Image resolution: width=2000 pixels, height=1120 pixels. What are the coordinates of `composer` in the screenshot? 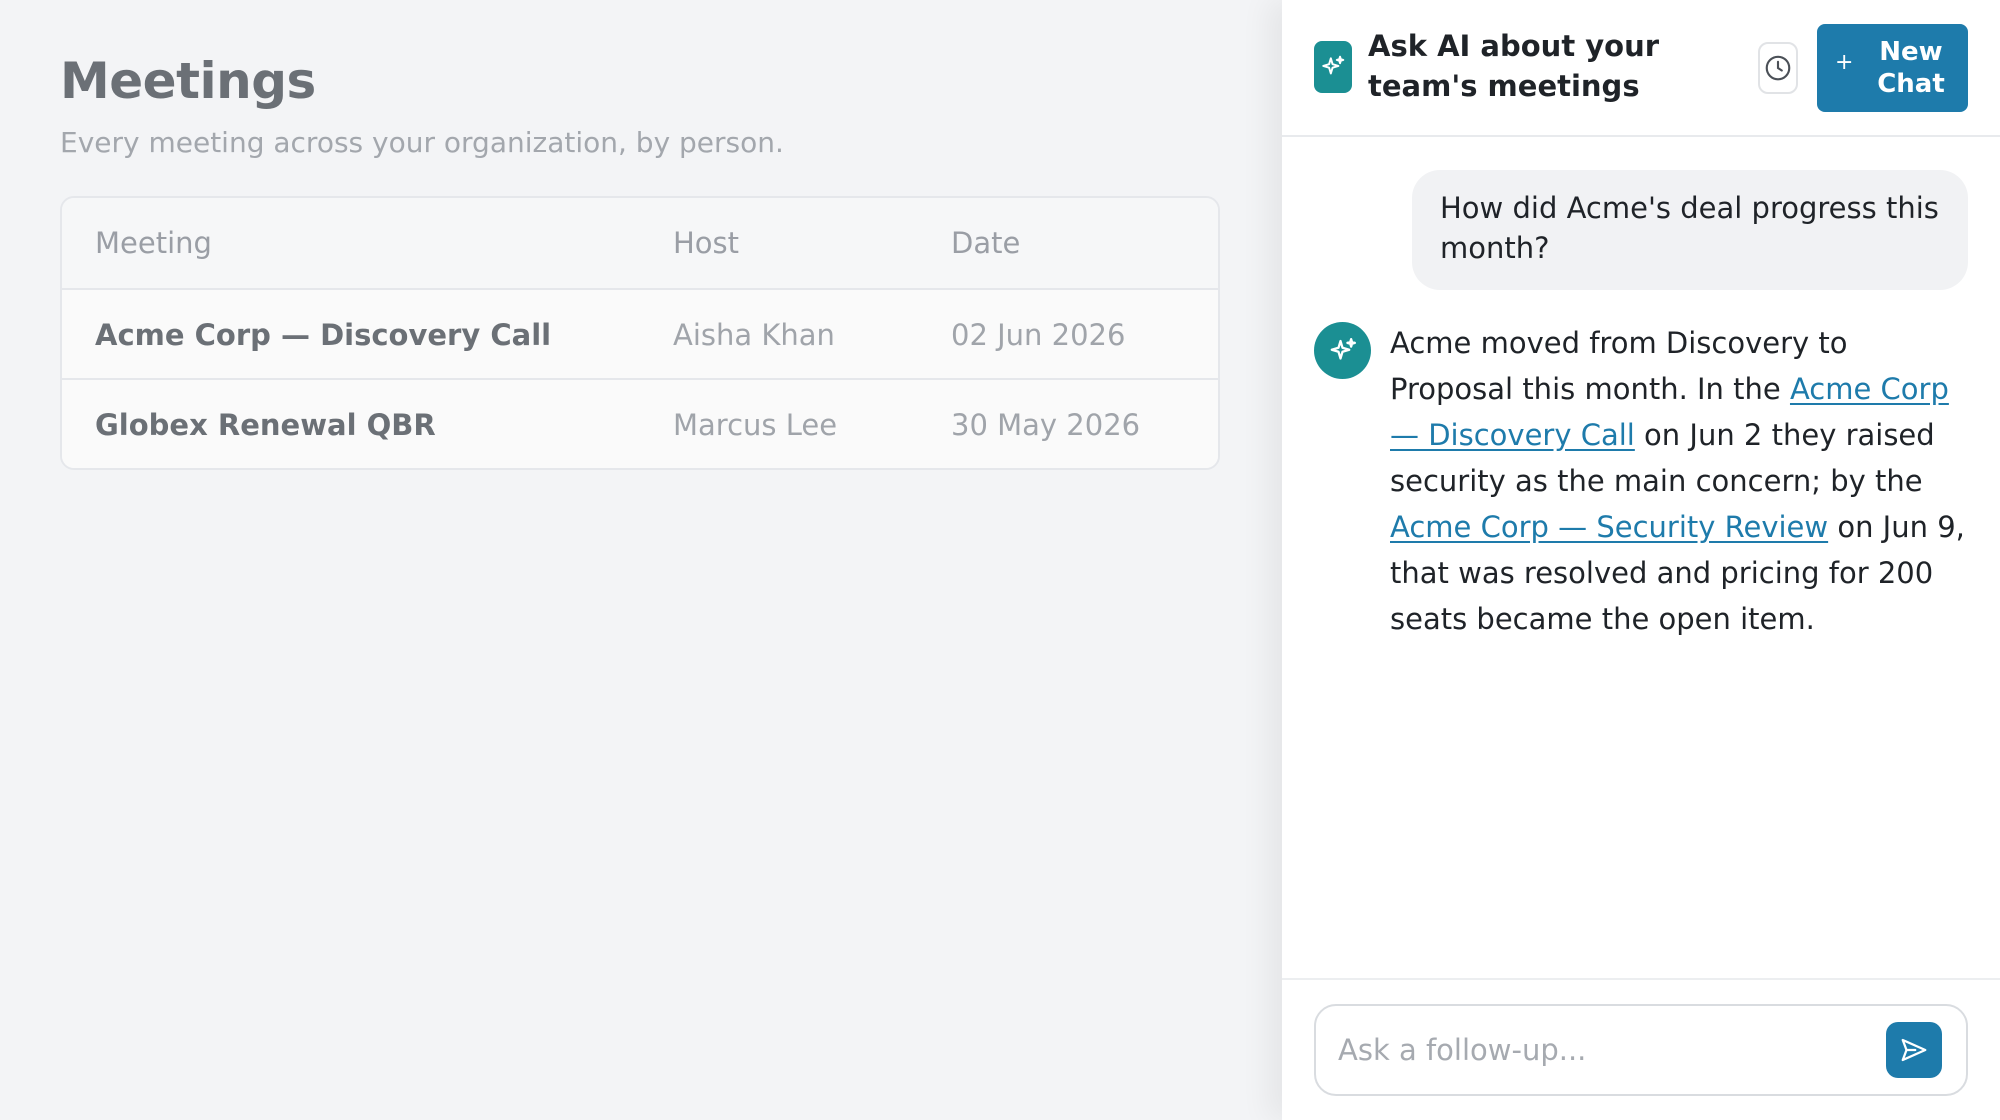 It's located at (1641, 1050).